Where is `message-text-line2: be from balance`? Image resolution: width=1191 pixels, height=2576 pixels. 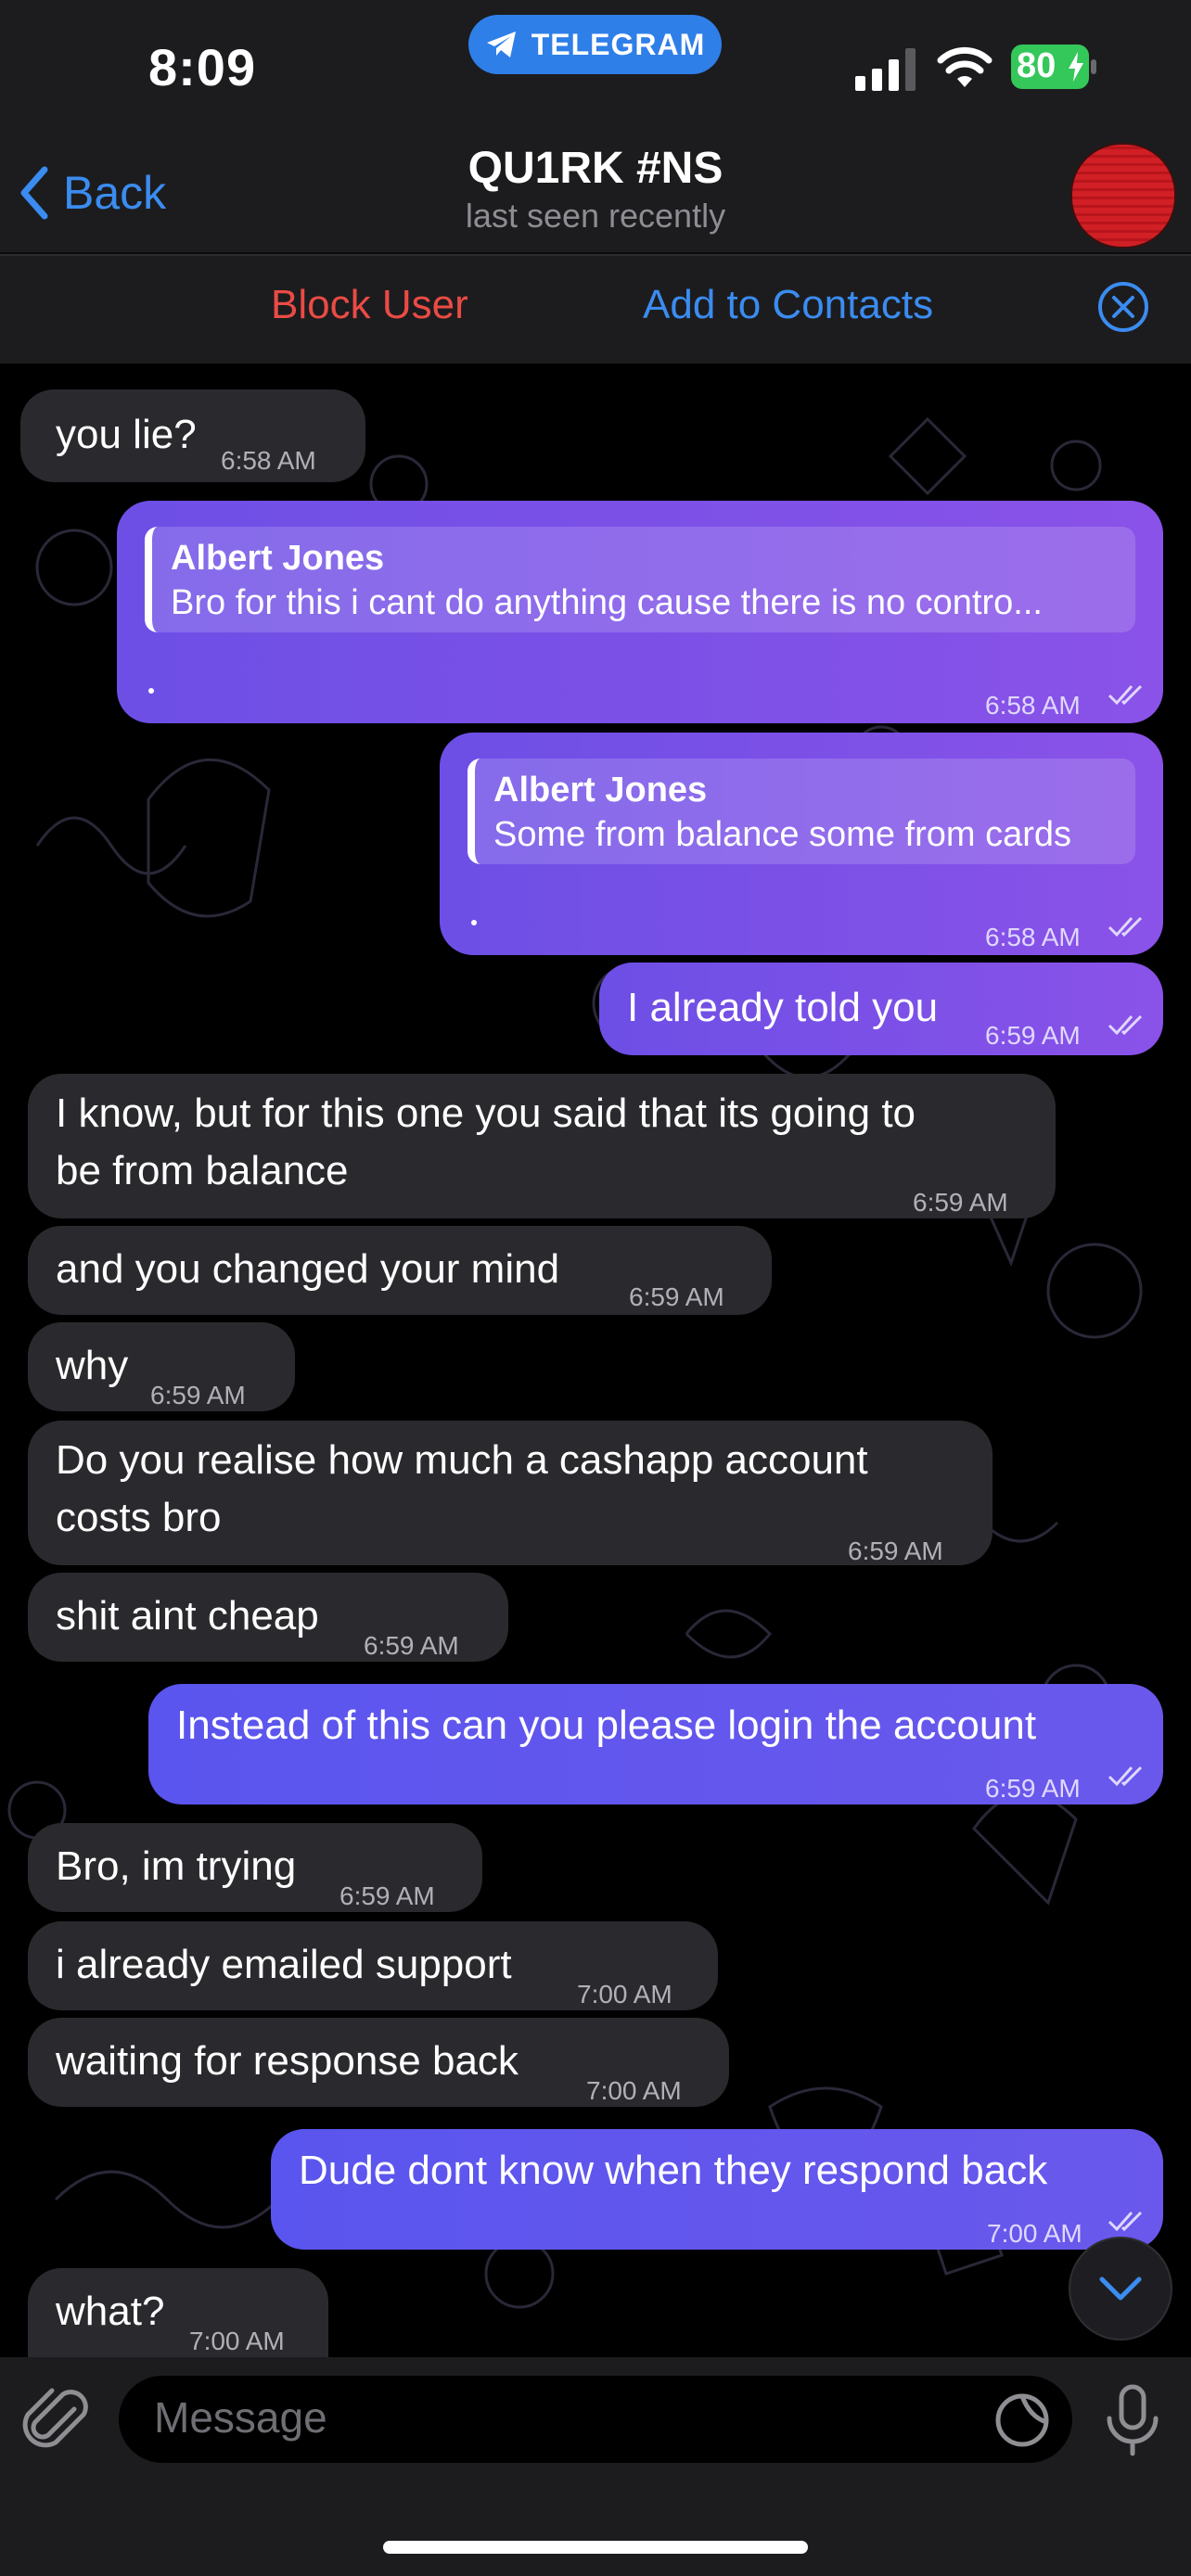 message-text-line2: be from balance is located at coordinates (202, 1170).